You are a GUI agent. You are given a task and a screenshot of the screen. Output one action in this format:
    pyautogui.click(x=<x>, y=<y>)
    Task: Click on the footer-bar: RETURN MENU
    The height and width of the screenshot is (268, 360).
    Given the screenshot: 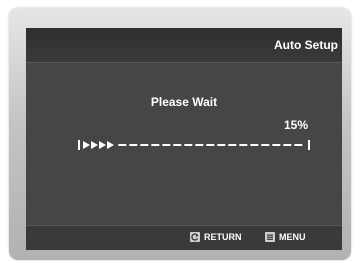 What is the action you would take?
    pyautogui.click(x=184, y=237)
    